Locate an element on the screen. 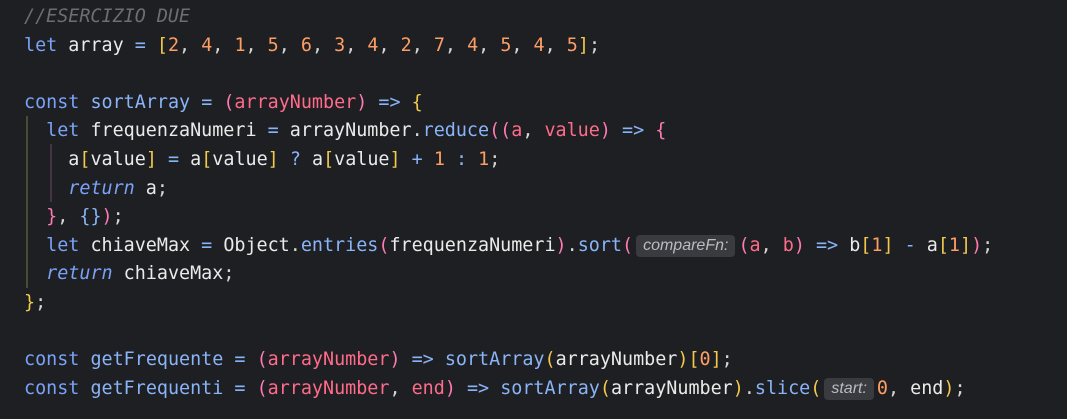 This screenshot has width=1067, height=419. code-token: //ESERCIZIO DUE is located at coordinates (107, 16).